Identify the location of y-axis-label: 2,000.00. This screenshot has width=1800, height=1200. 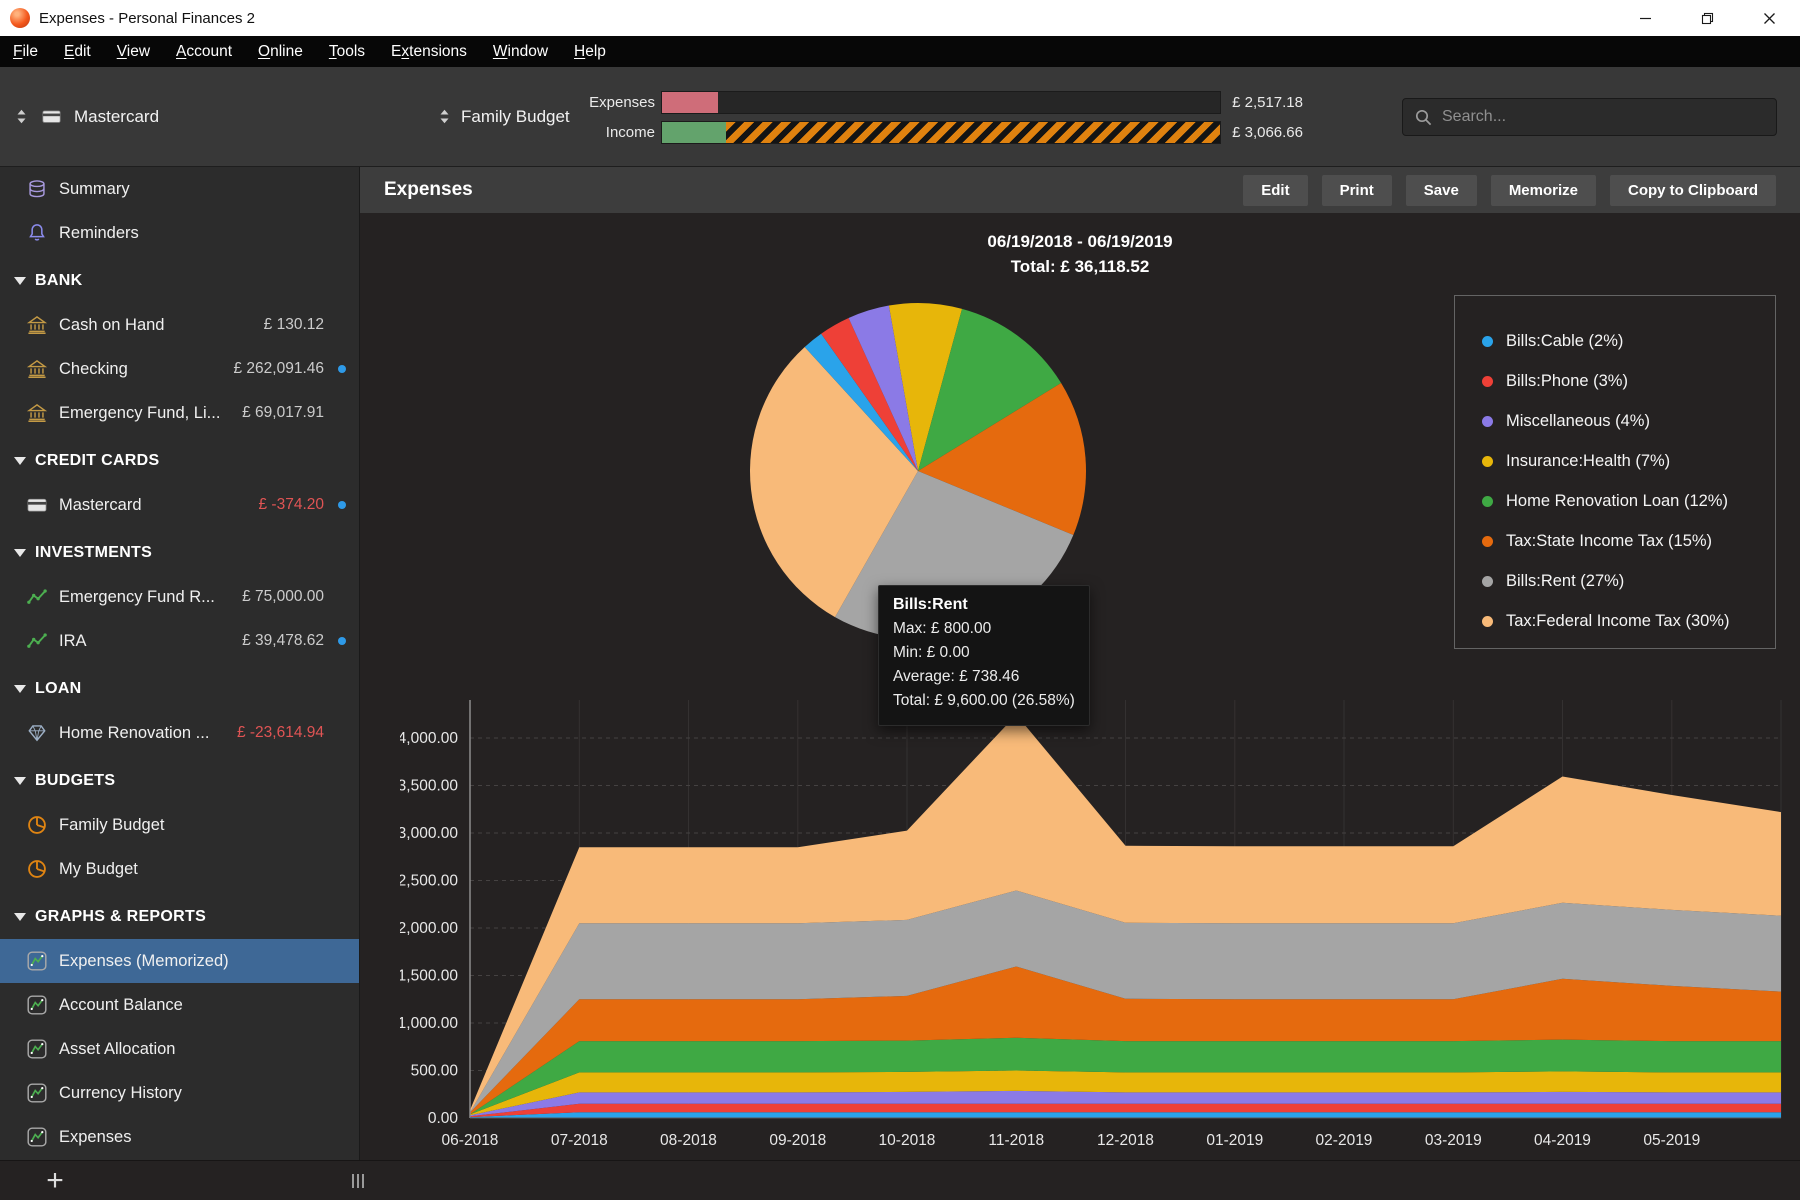
(429, 928).